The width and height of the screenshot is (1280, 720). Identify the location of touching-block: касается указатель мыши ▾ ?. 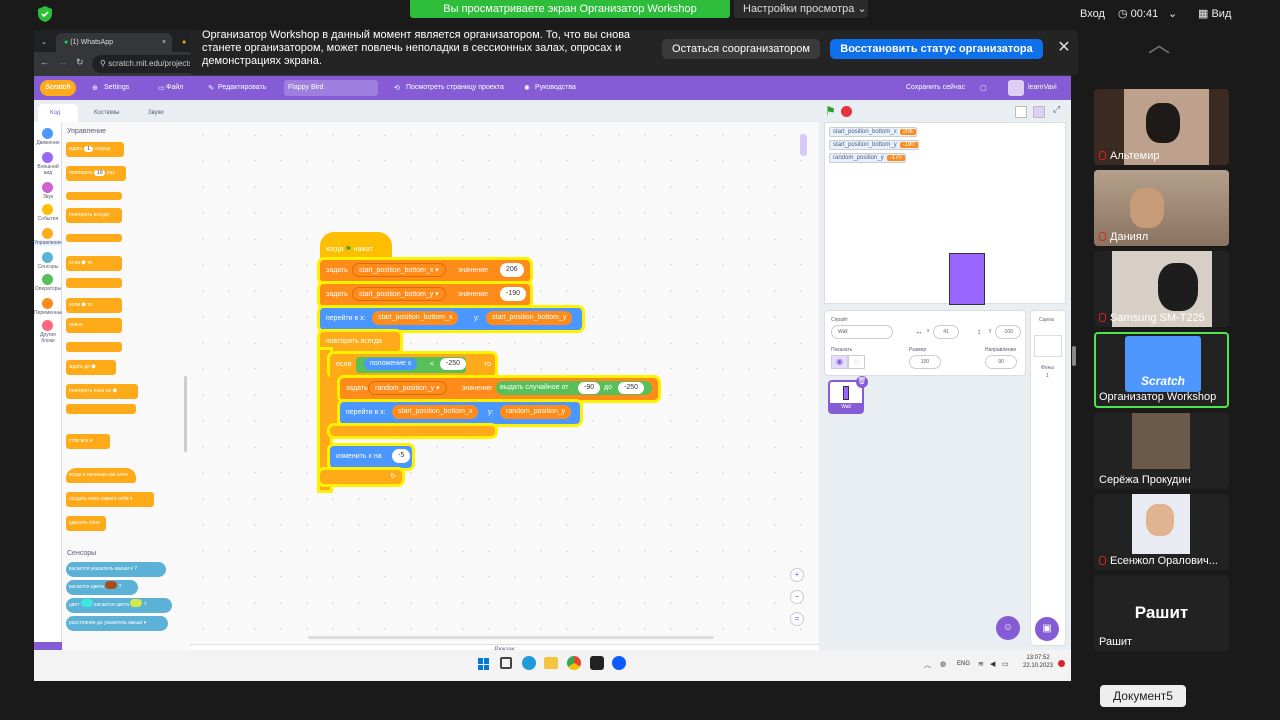
(116, 569).